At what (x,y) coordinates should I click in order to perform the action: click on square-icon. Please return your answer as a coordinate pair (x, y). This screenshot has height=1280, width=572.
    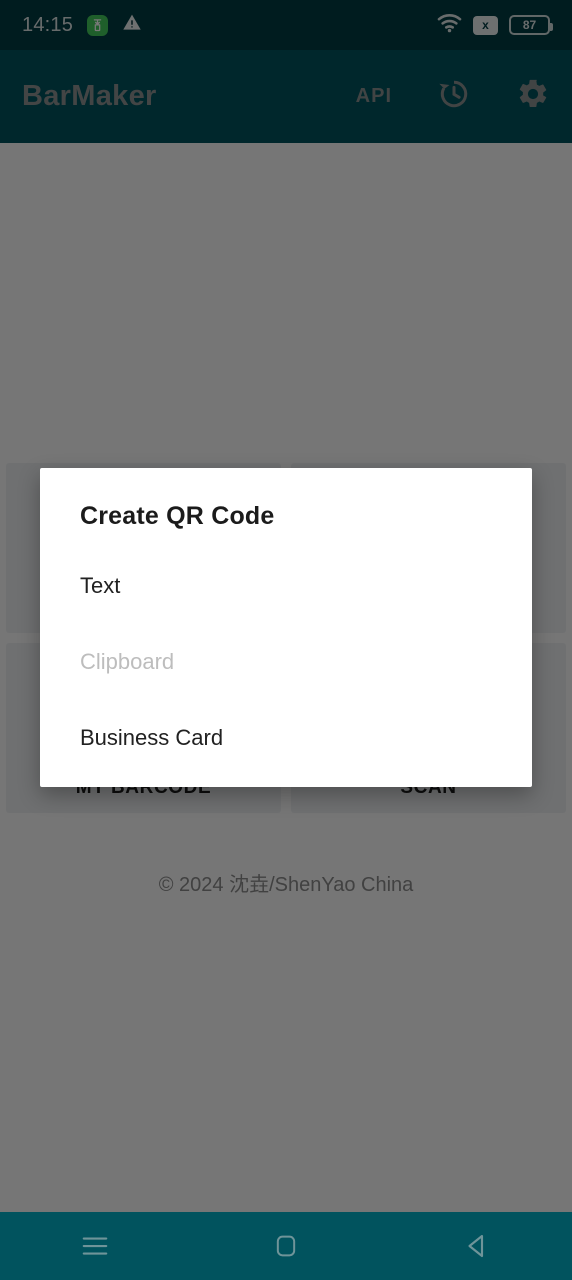
    Looking at the image, I should click on (286, 1246).